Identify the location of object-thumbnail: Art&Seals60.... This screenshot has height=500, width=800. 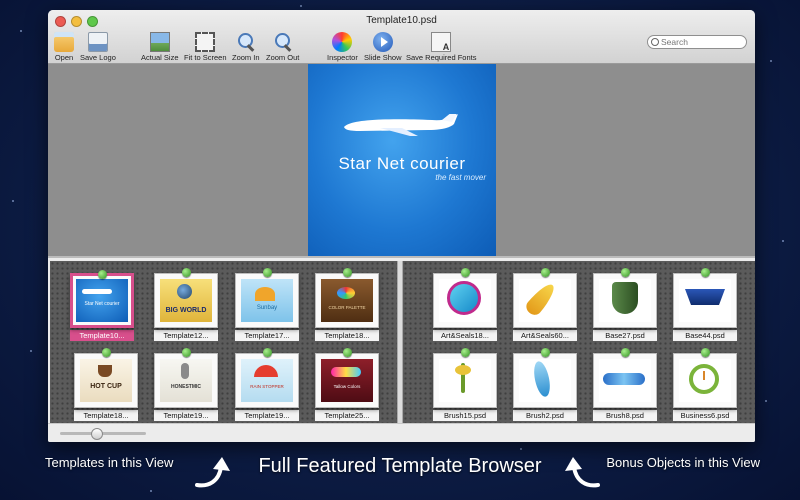
(546, 304).